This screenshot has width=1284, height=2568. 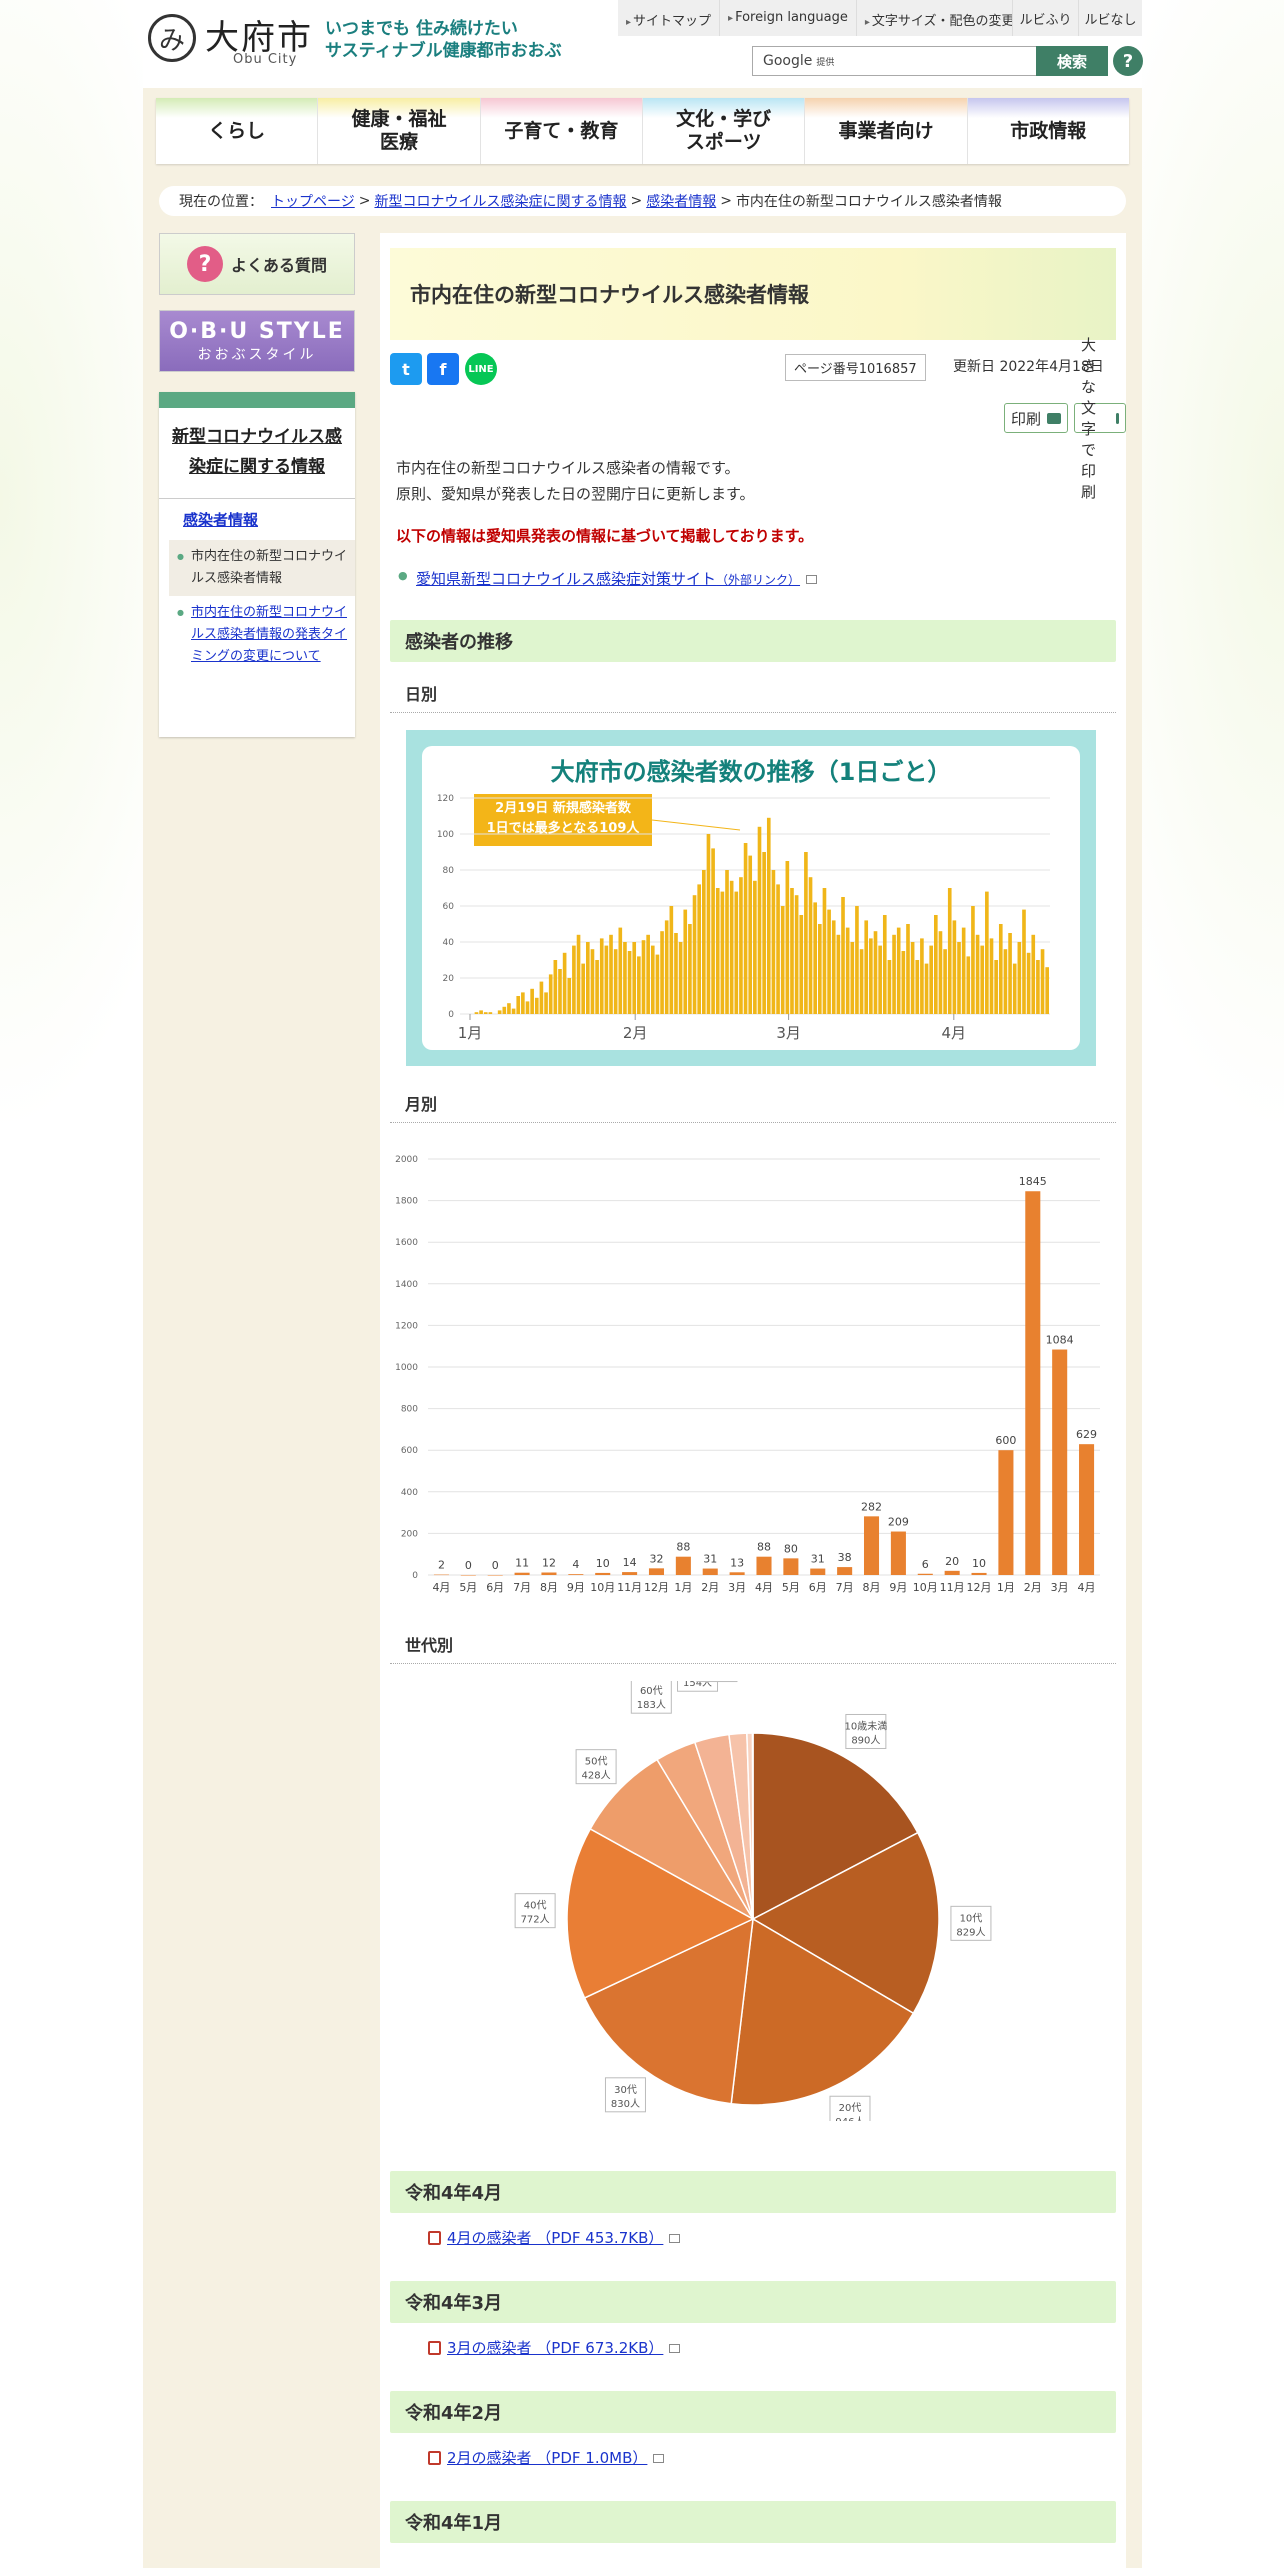 I want to click on monthly-x-tick-label: 1月, so click(x=1006, y=1587).